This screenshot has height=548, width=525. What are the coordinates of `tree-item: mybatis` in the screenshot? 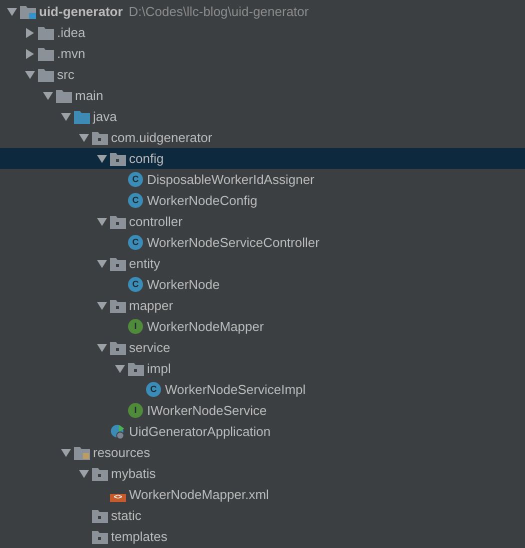 It's located at (262, 473).